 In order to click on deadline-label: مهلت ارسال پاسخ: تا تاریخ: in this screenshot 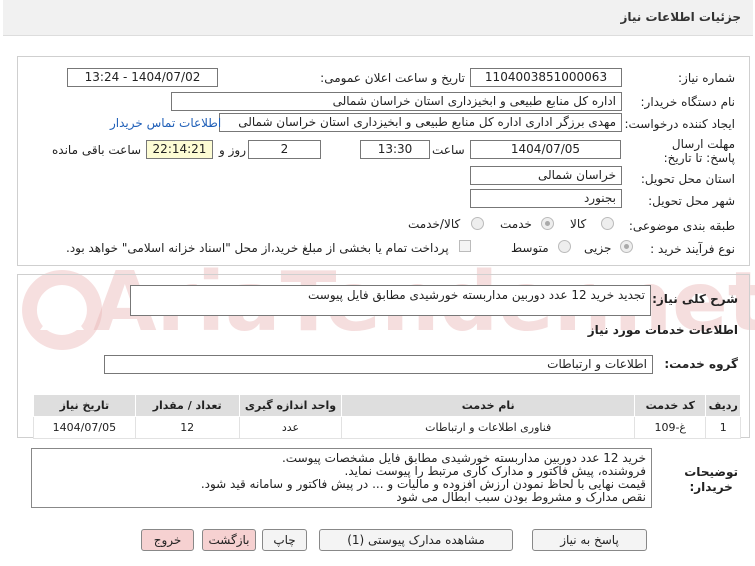, I will do `click(699, 151)`.